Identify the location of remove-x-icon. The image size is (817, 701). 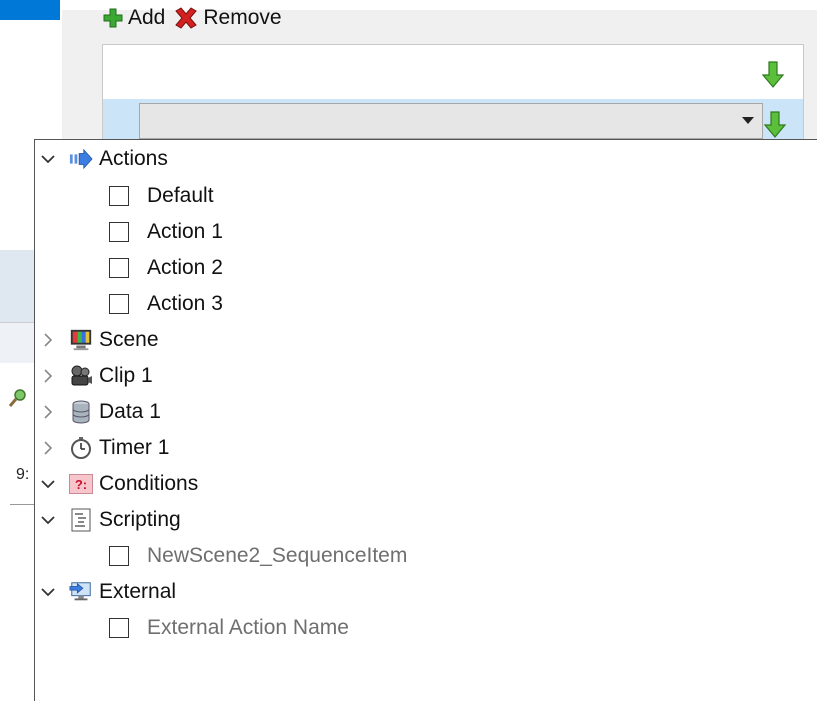
(186, 18).